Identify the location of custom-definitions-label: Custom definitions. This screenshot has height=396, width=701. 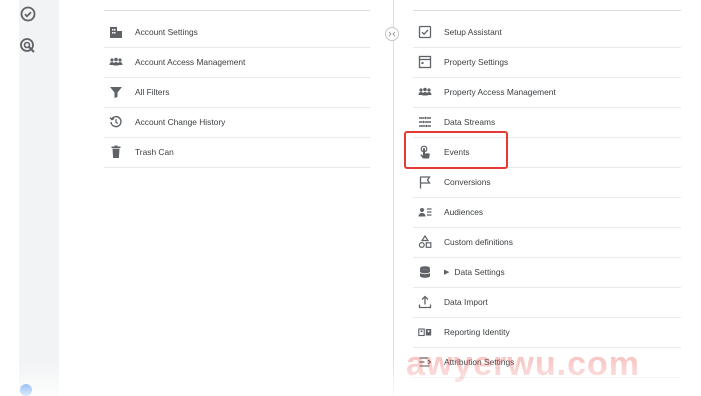
(478, 242).